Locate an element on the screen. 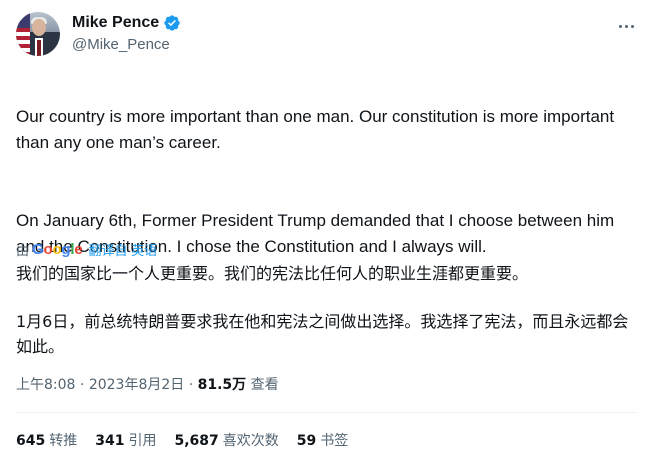  views-label: 查看 is located at coordinates (264, 385).